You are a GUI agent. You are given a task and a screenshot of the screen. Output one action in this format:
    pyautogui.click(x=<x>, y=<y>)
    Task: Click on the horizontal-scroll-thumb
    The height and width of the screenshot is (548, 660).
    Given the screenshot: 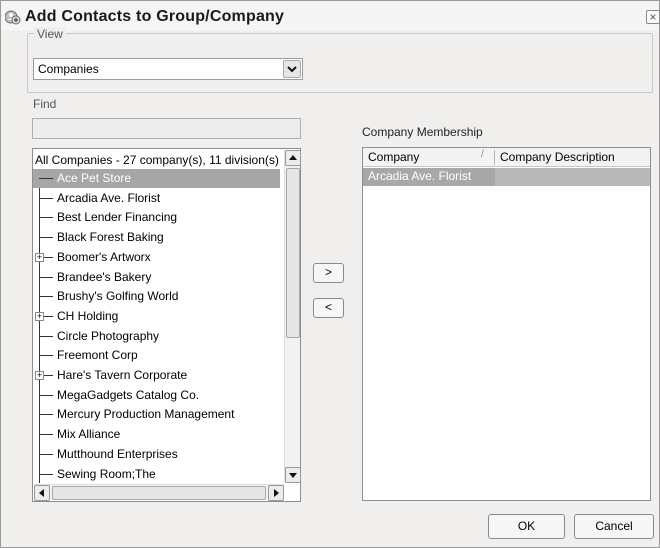 What is the action you would take?
    pyautogui.click(x=159, y=493)
    